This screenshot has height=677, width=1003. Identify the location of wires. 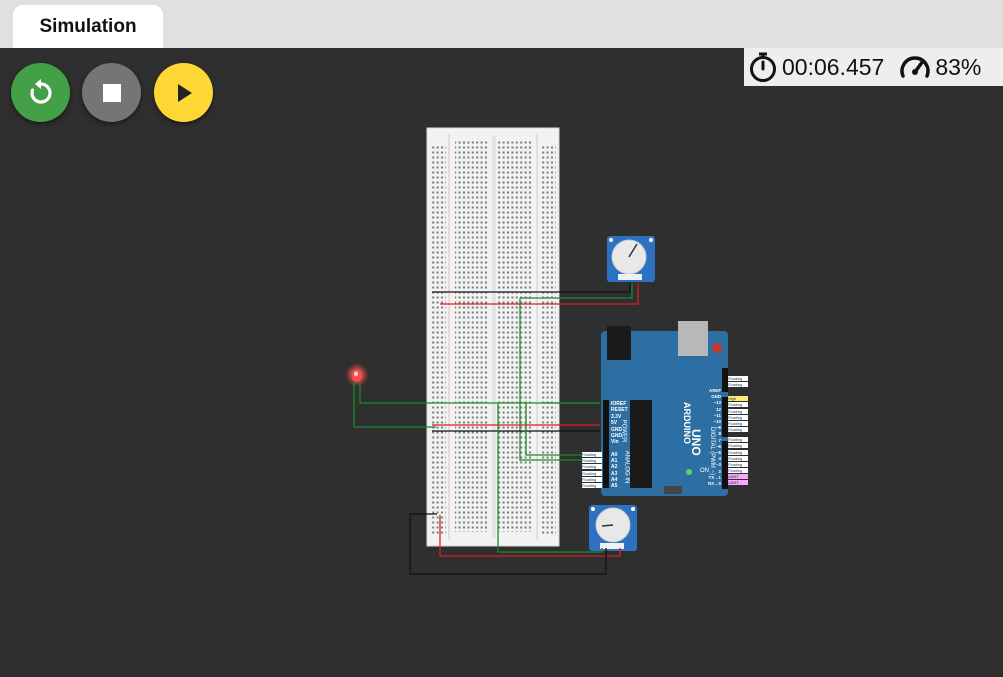
(496, 429).